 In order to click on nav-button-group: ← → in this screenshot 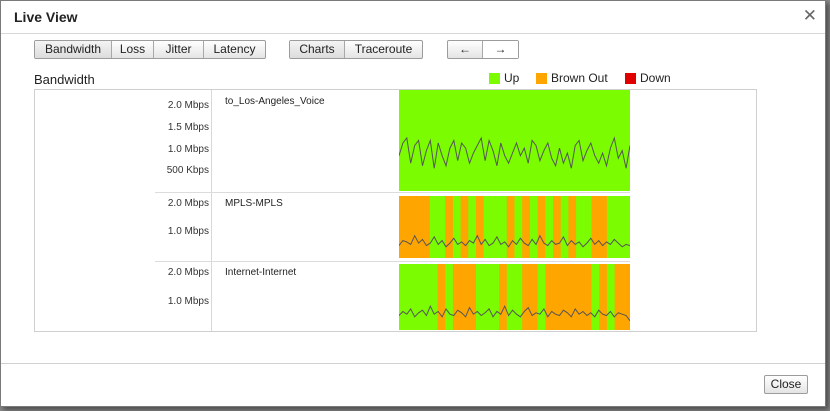, I will do `click(483, 49)`.